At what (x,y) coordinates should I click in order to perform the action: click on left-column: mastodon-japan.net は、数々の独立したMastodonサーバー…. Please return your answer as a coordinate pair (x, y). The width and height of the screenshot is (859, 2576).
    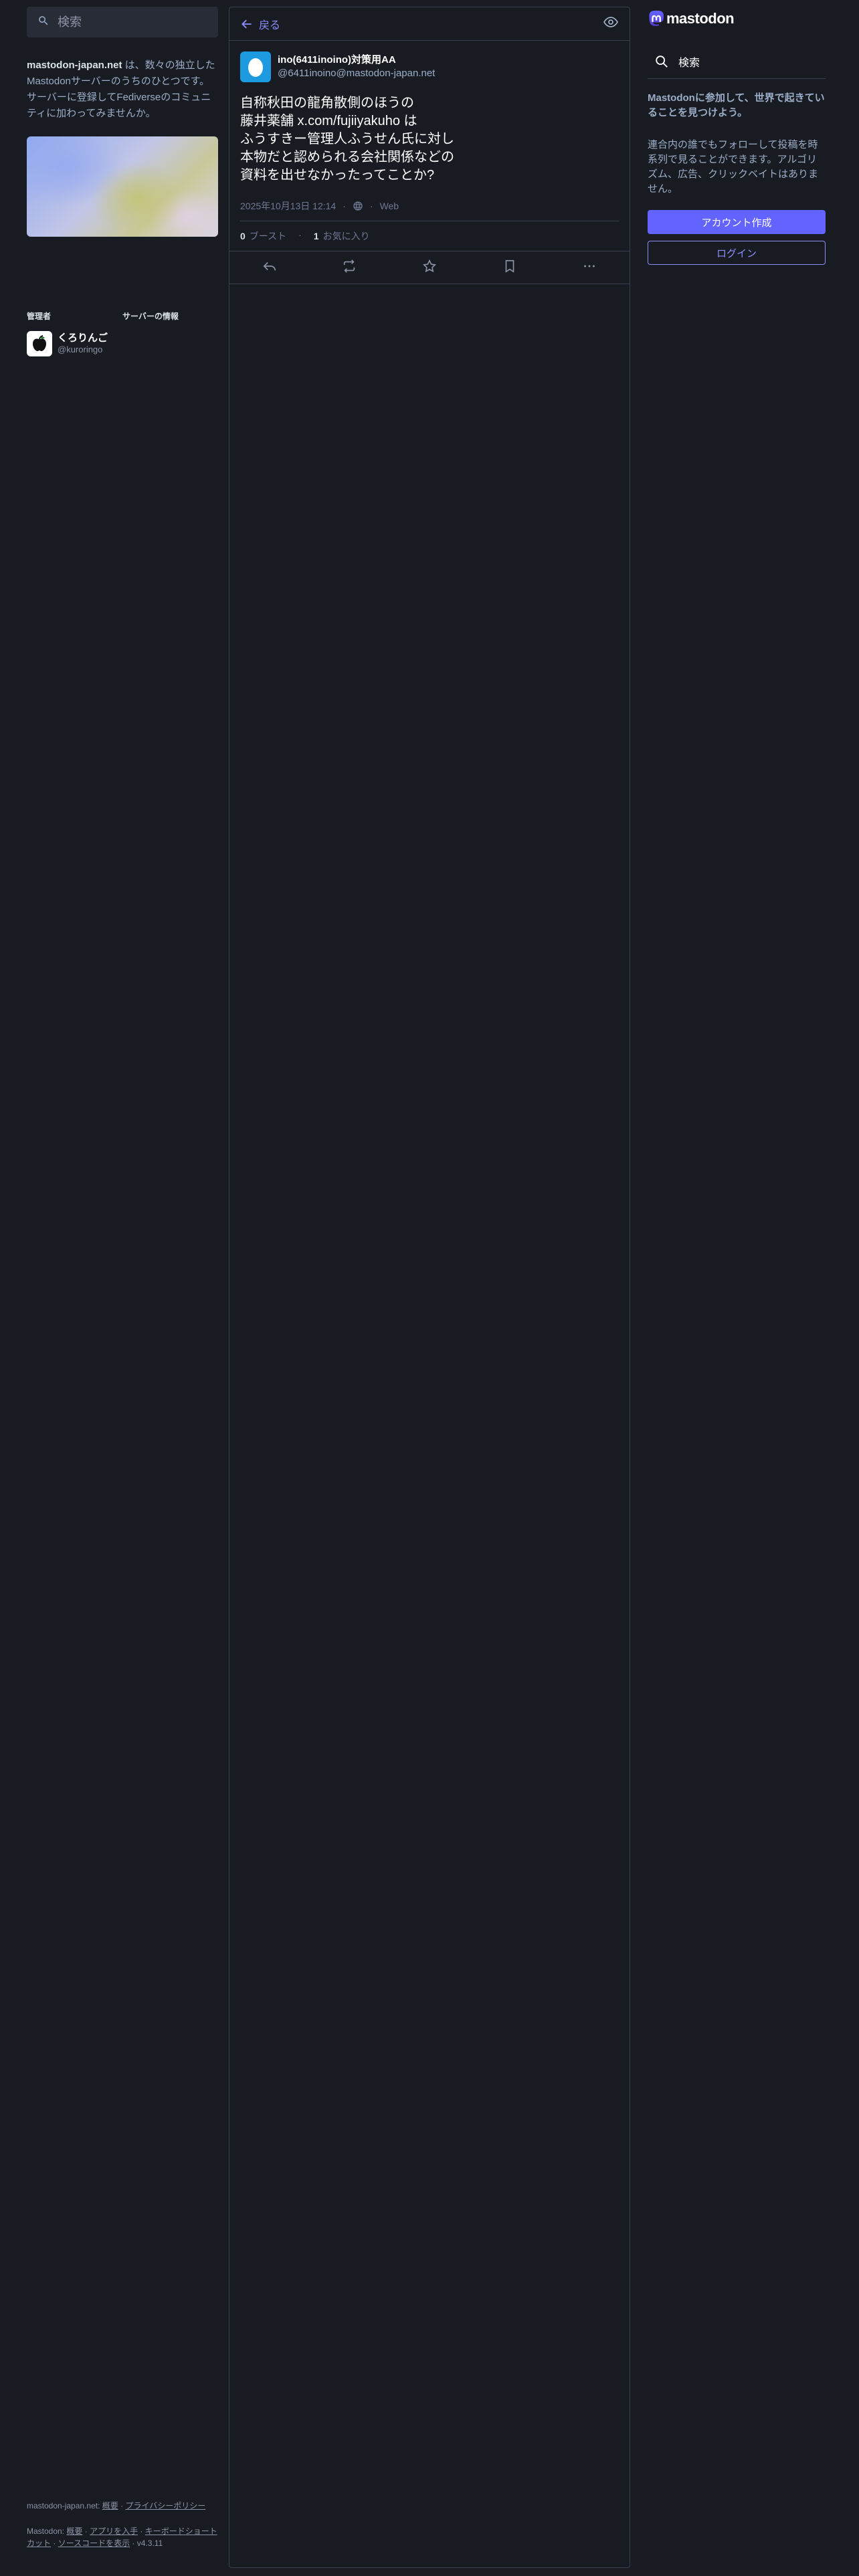
    Looking at the image, I should click on (122, 182).